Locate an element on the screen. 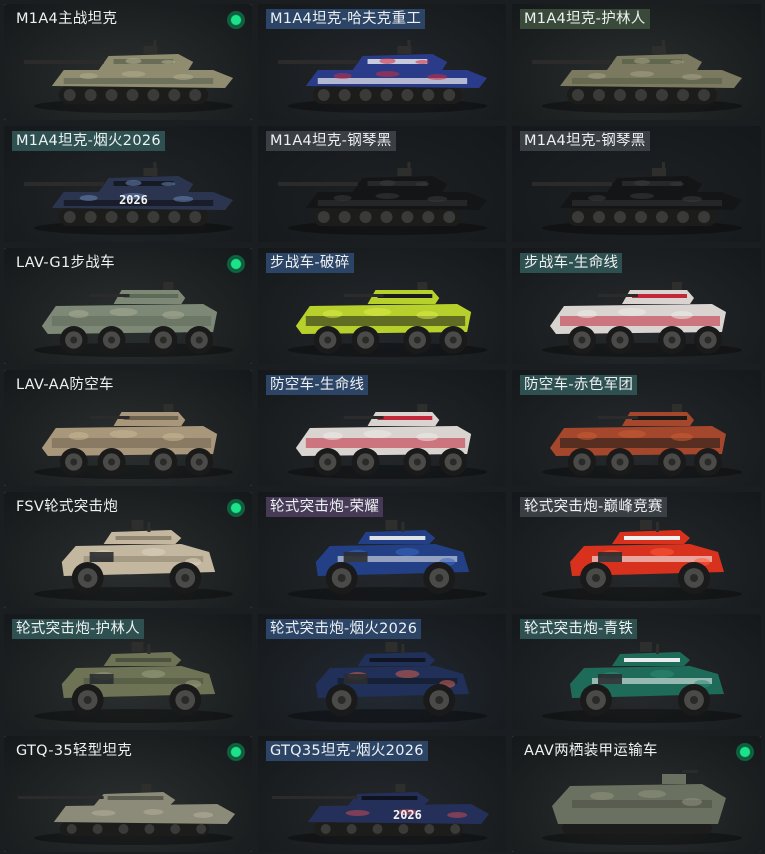 The height and width of the screenshot is (854, 765). vehicle-skin-card: FSV轮式突击炮 is located at coordinates (128, 550).